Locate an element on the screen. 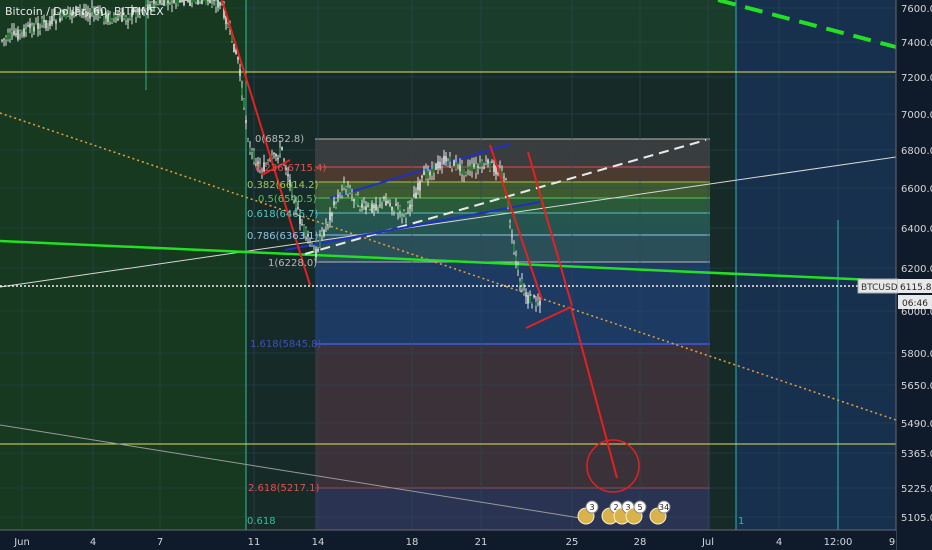 This screenshot has width=932, height=550. y-tick-label: 5365.0 is located at coordinates (916, 454).